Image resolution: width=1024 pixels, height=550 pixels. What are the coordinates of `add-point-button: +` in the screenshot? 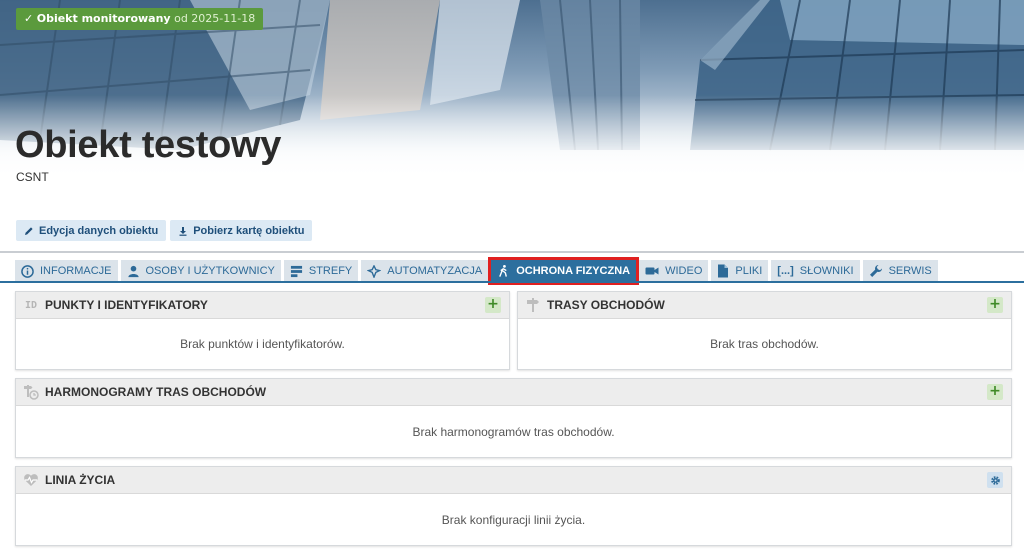 It's located at (493, 305).